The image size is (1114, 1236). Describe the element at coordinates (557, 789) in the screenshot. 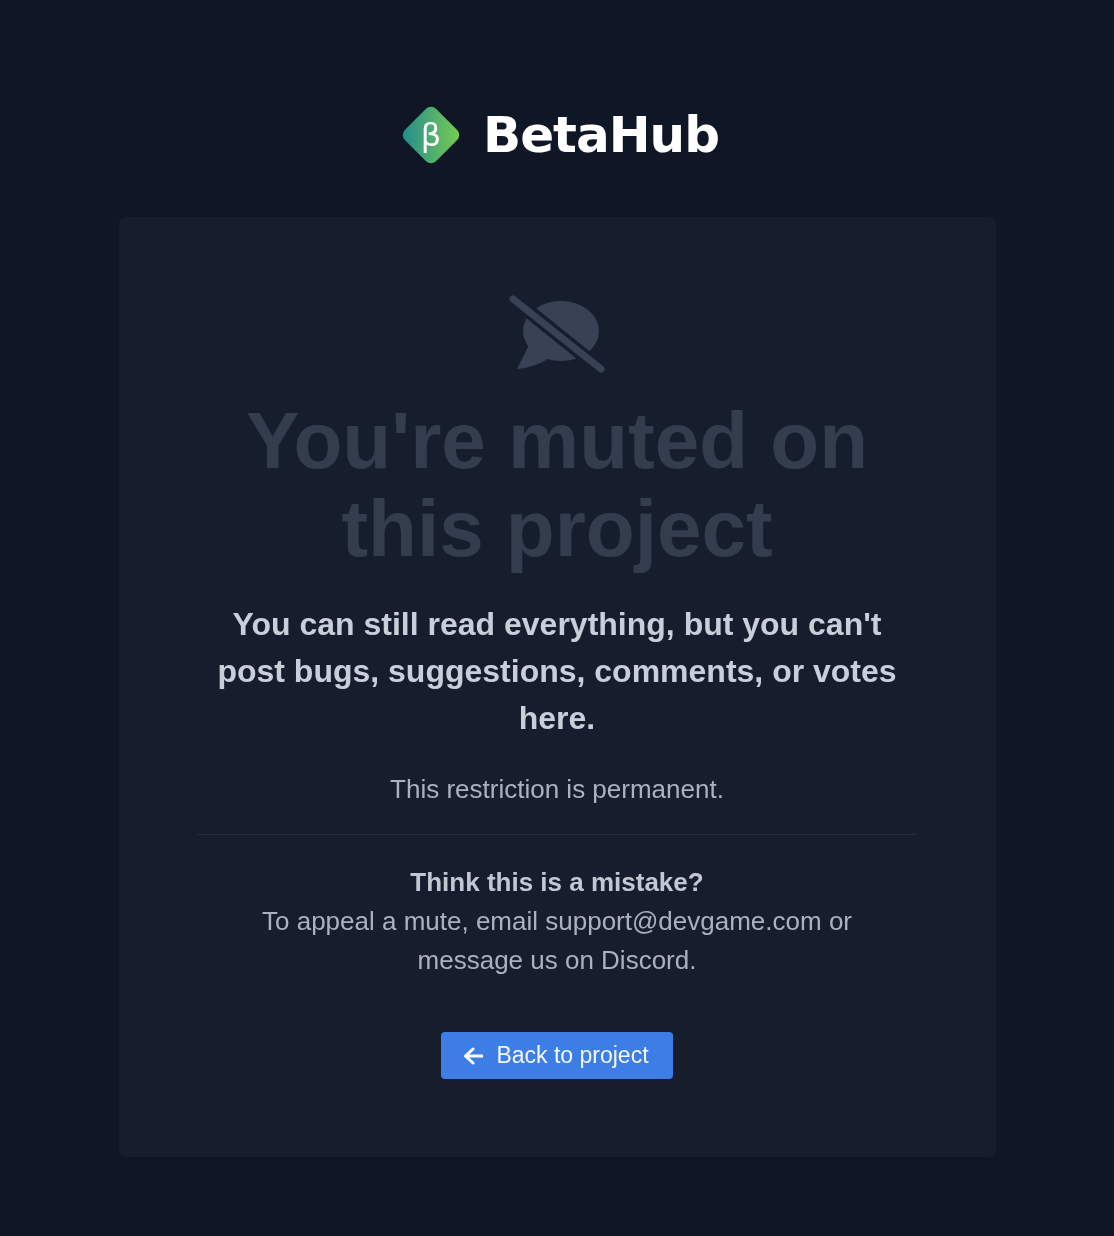

I see `restriction-status: This restriction is permanent.` at that location.